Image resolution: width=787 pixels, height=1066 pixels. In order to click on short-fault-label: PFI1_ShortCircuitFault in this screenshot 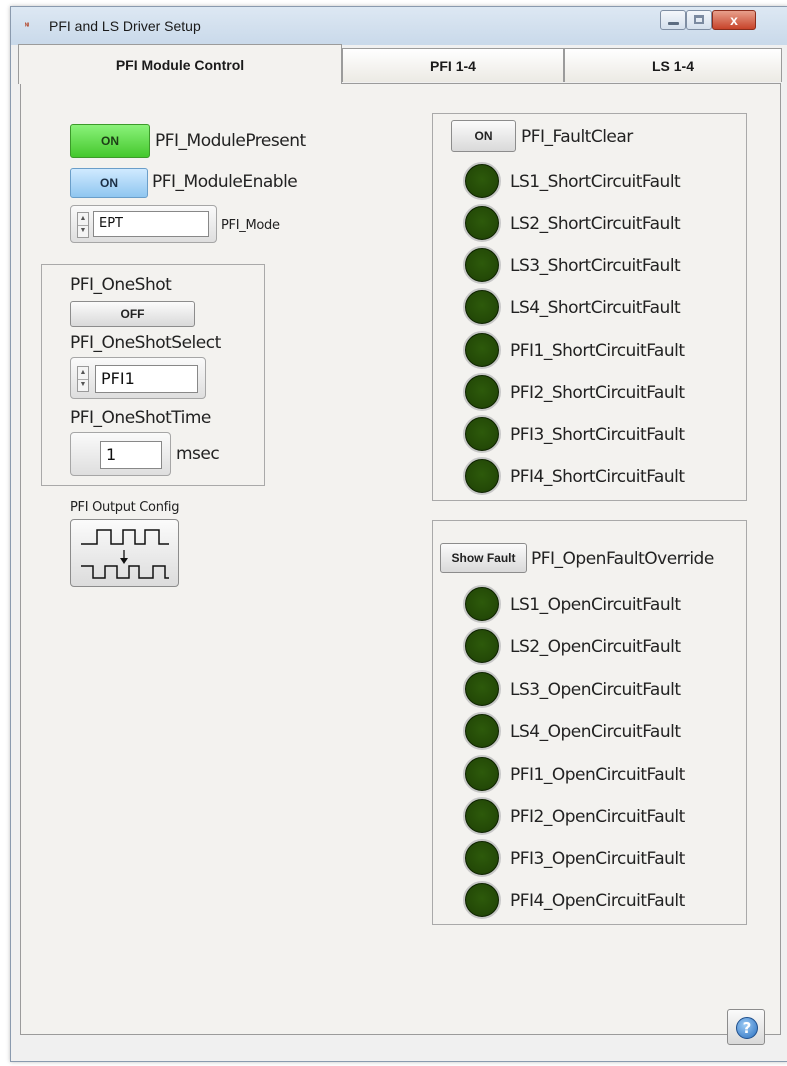, I will do `click(597, 351)`.